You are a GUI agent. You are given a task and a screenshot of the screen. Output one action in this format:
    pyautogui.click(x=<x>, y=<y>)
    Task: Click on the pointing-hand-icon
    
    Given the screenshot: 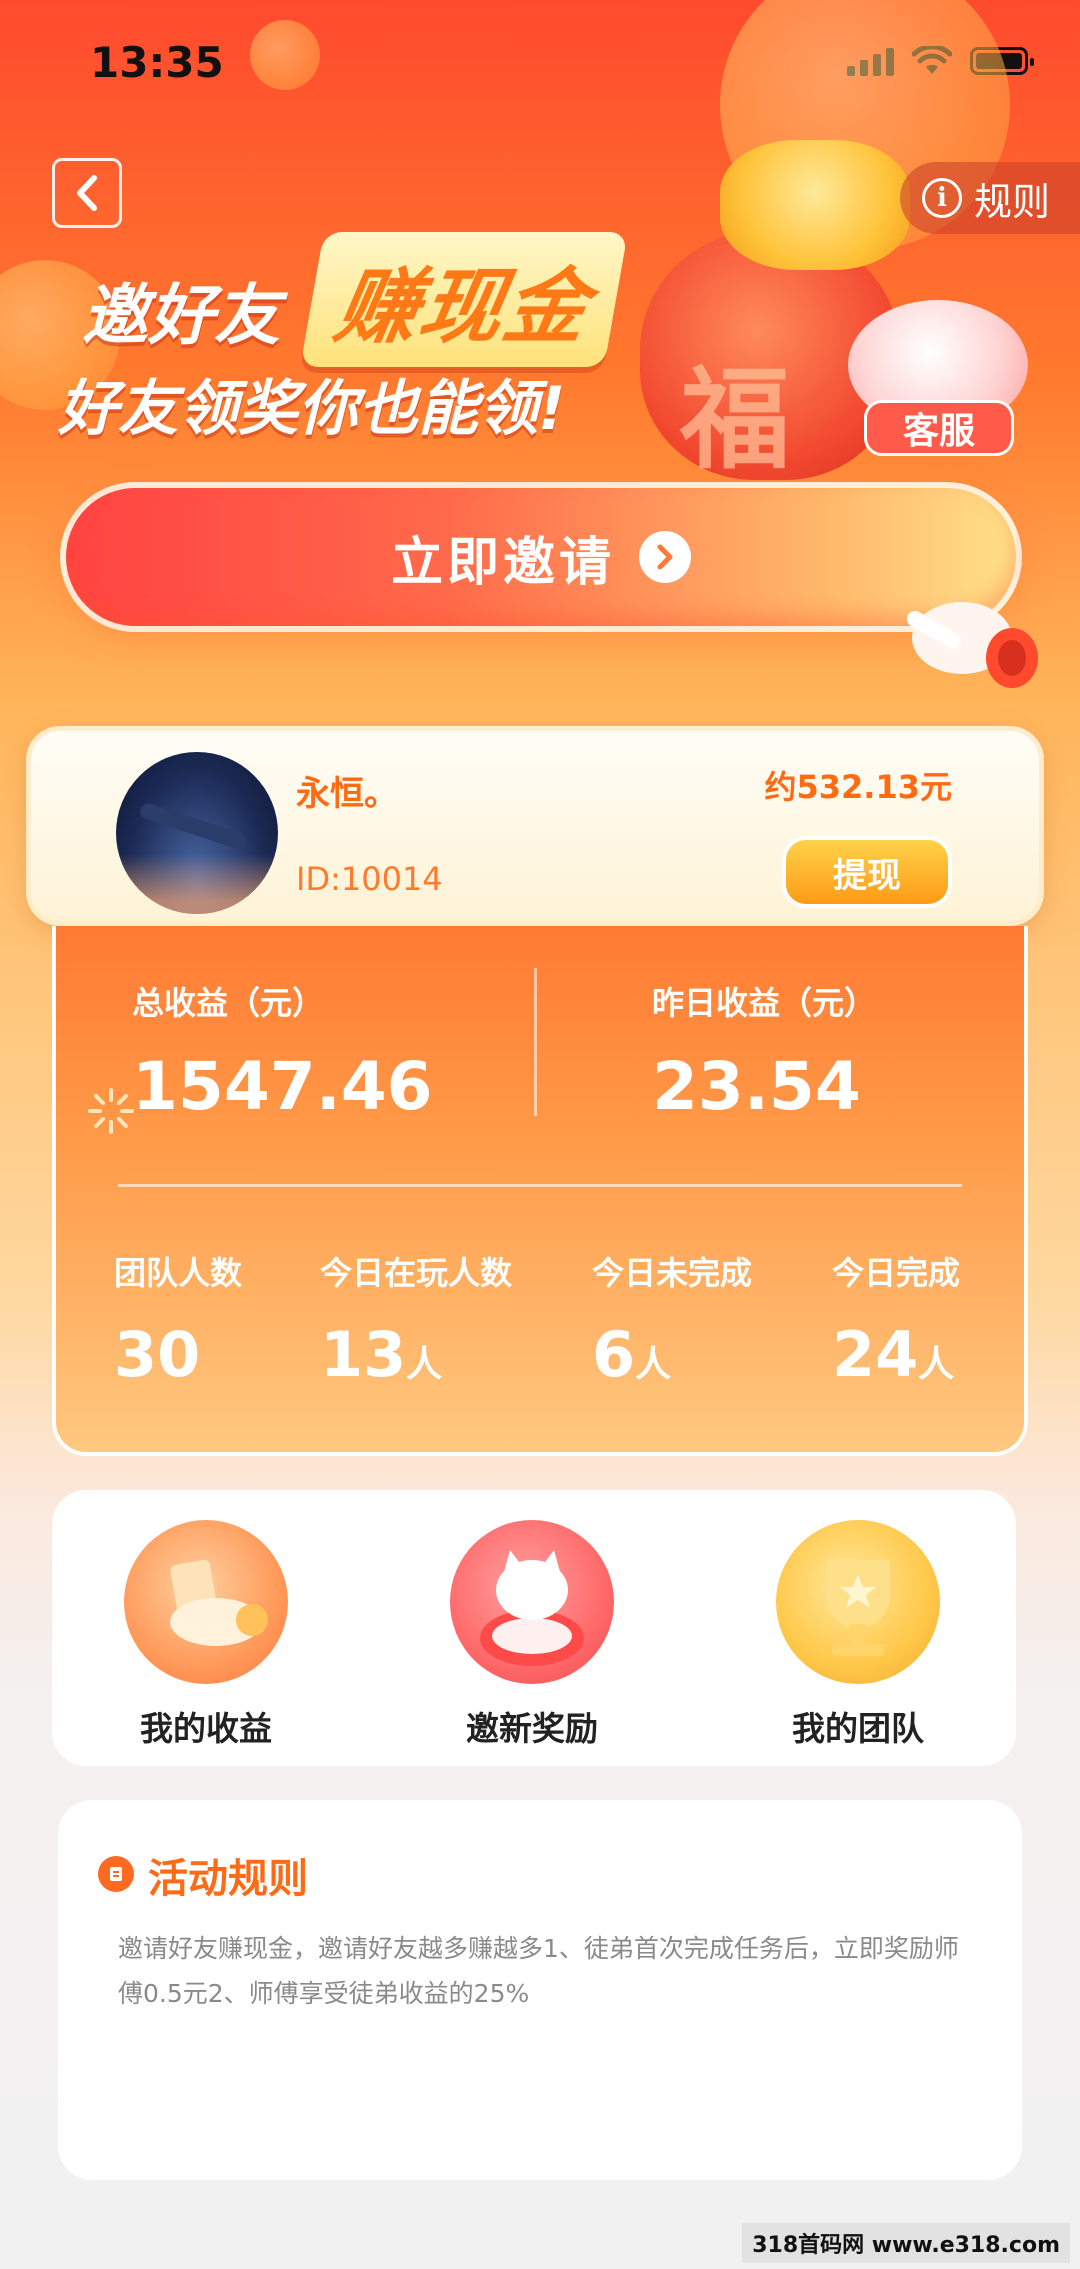 What is the action you would take?
    pyautogui.click(x=972, y=645)
    